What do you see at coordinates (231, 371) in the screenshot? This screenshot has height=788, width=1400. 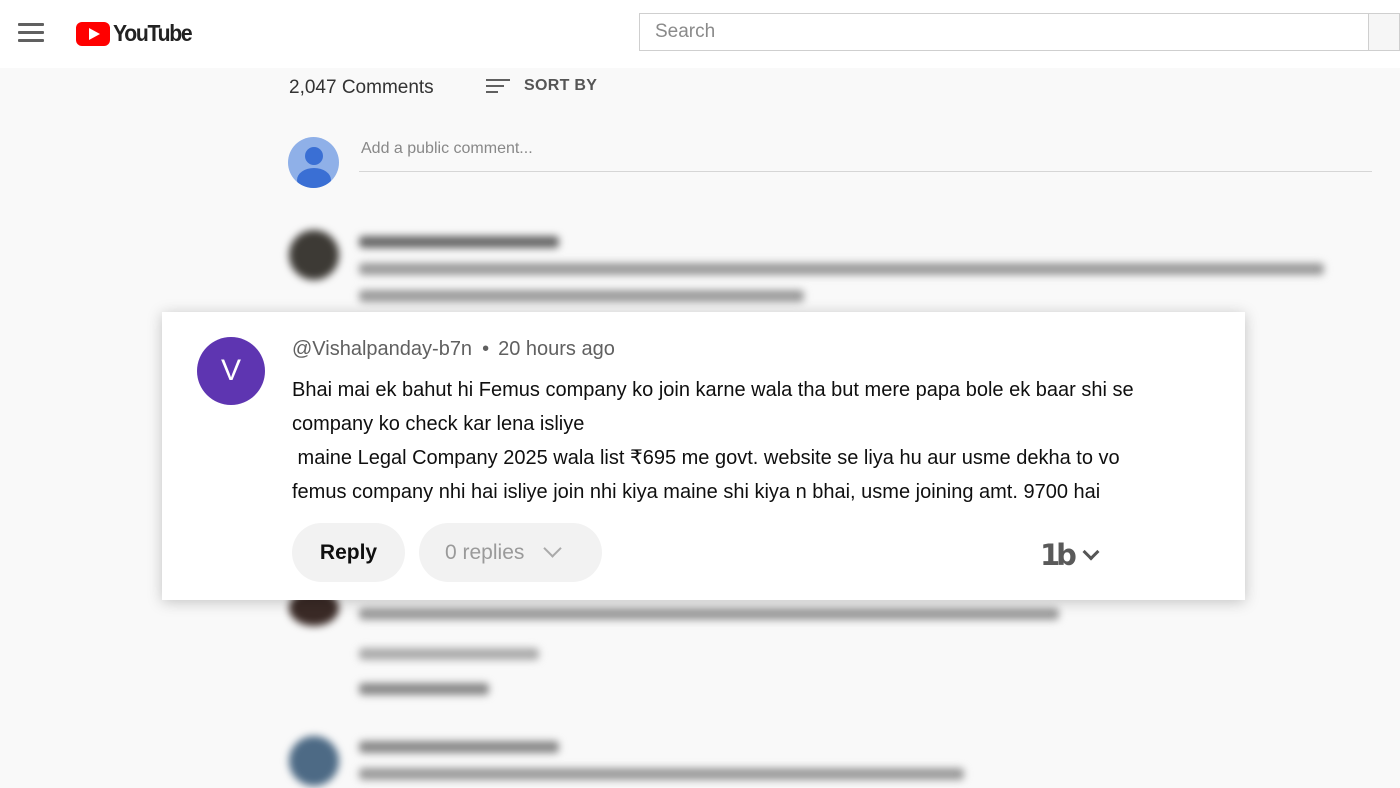 I see `commenter-avatar: V` at bounding box center [231, 371].